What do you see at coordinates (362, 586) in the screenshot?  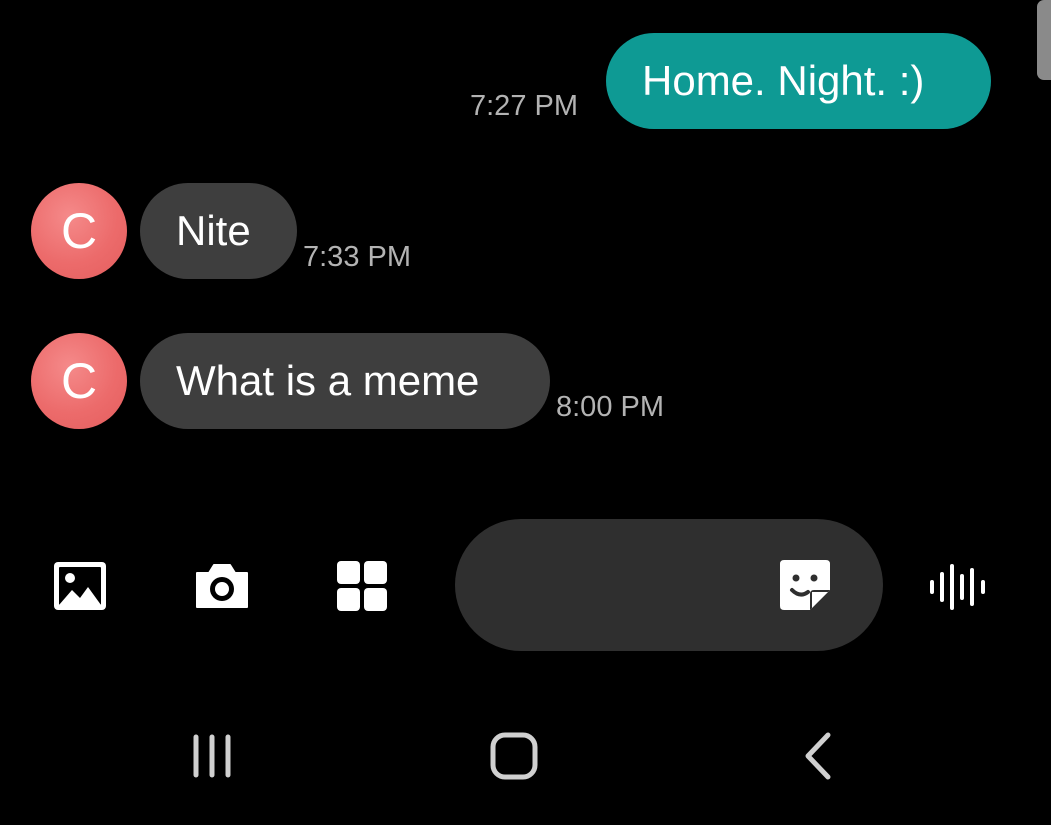 I see `apps-grid-icon` at bounding box center [362, 586].